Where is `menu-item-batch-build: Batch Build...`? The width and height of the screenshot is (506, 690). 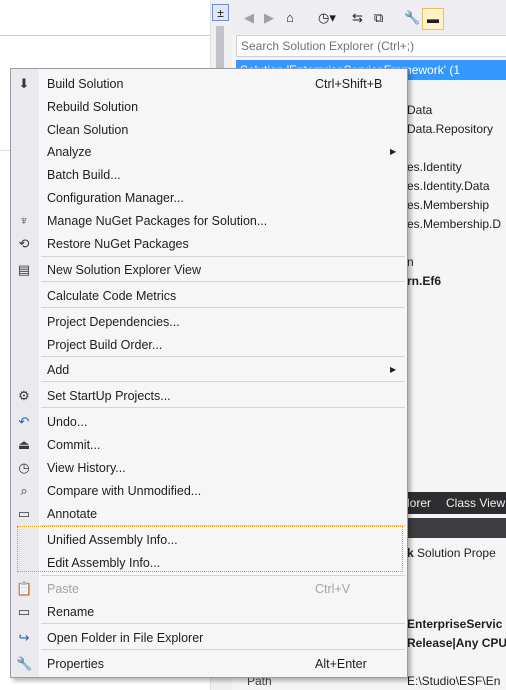
menu-item-batch-build: Batch Build... is located at coordinates (209, 174).